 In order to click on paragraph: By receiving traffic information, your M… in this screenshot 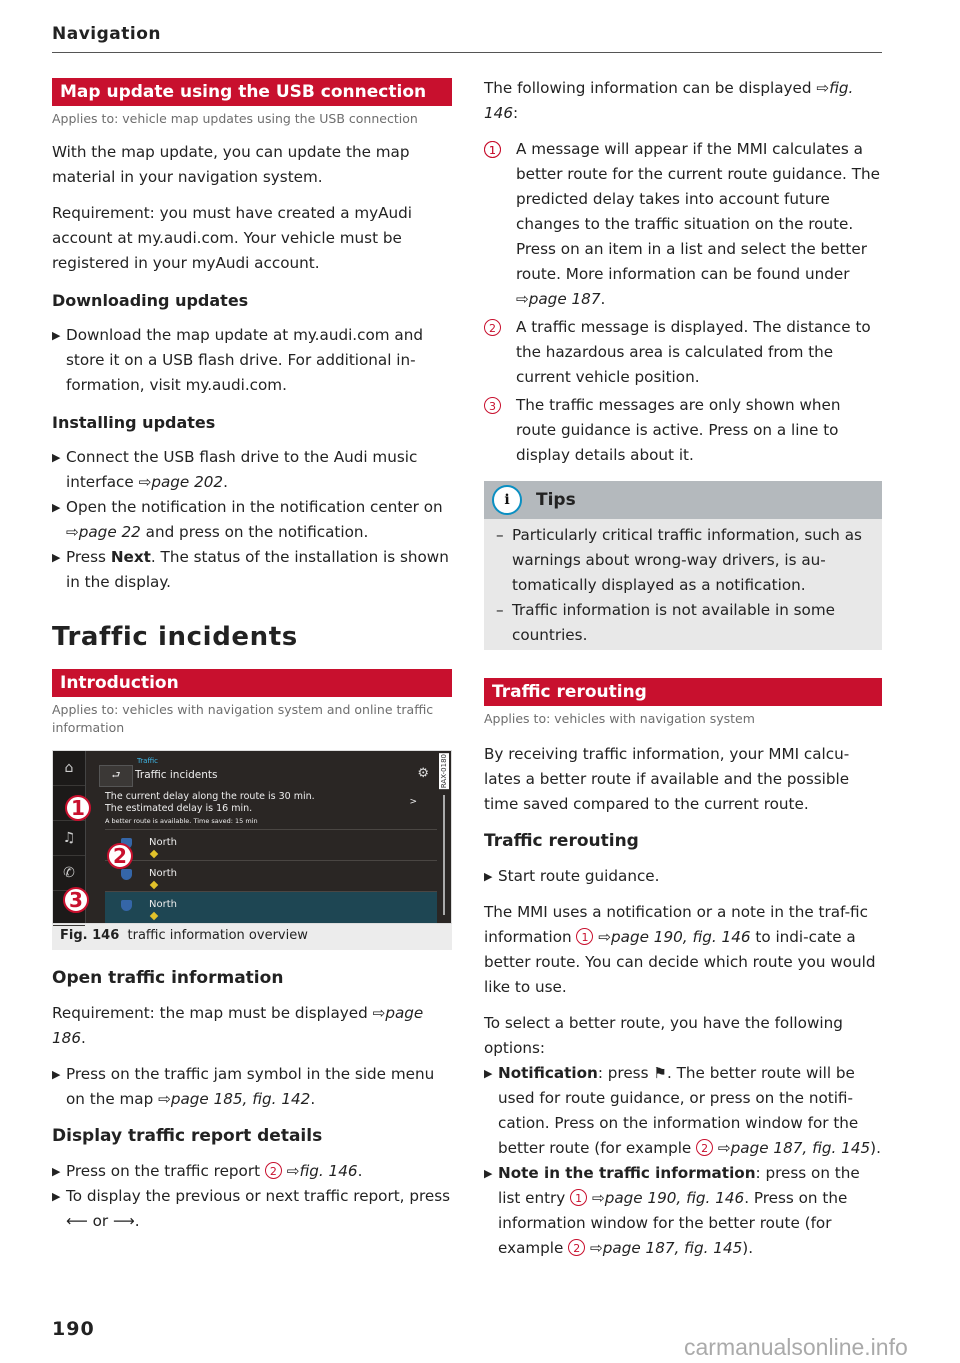, I will do `click(667, 779)`.